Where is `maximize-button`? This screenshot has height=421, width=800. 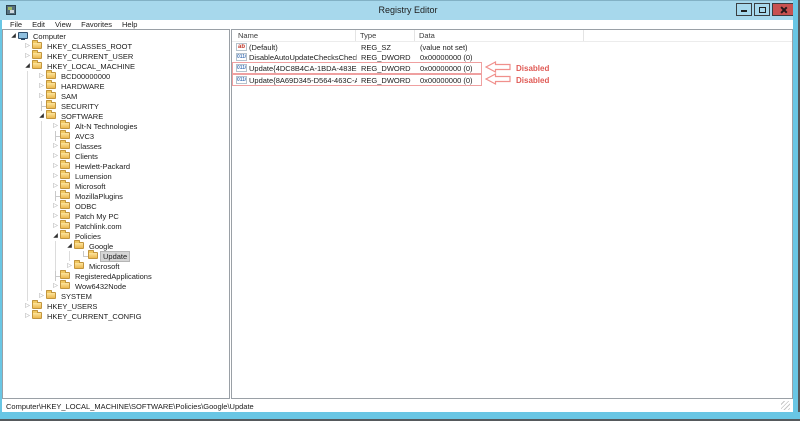 maximize-button is located at coordinates (762, 9).